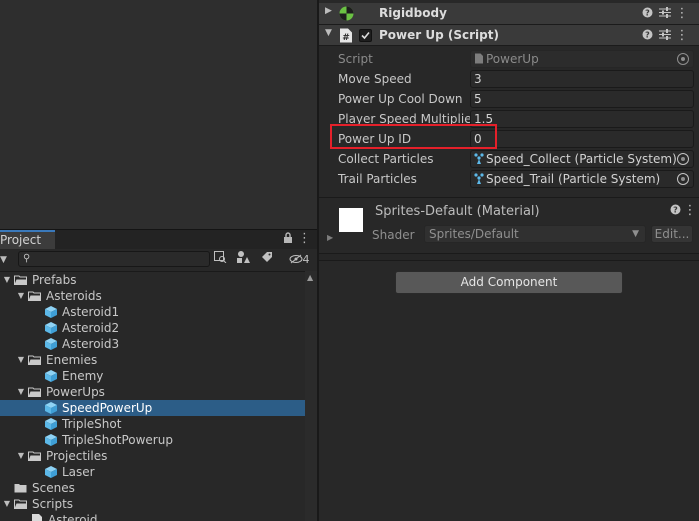 The height and width of the screenshot is (521, 699). I want to click on rigidbody-component-header: ▶ Rigidbody ? ⋮, so click(509, 14).